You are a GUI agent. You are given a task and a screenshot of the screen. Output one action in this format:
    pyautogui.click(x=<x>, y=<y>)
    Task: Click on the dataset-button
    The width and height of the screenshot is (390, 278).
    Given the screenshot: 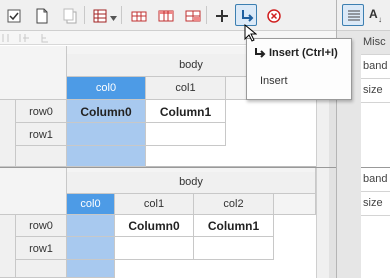 What is the action you would take?
    pyautogui.click(x=99, y=15)
    